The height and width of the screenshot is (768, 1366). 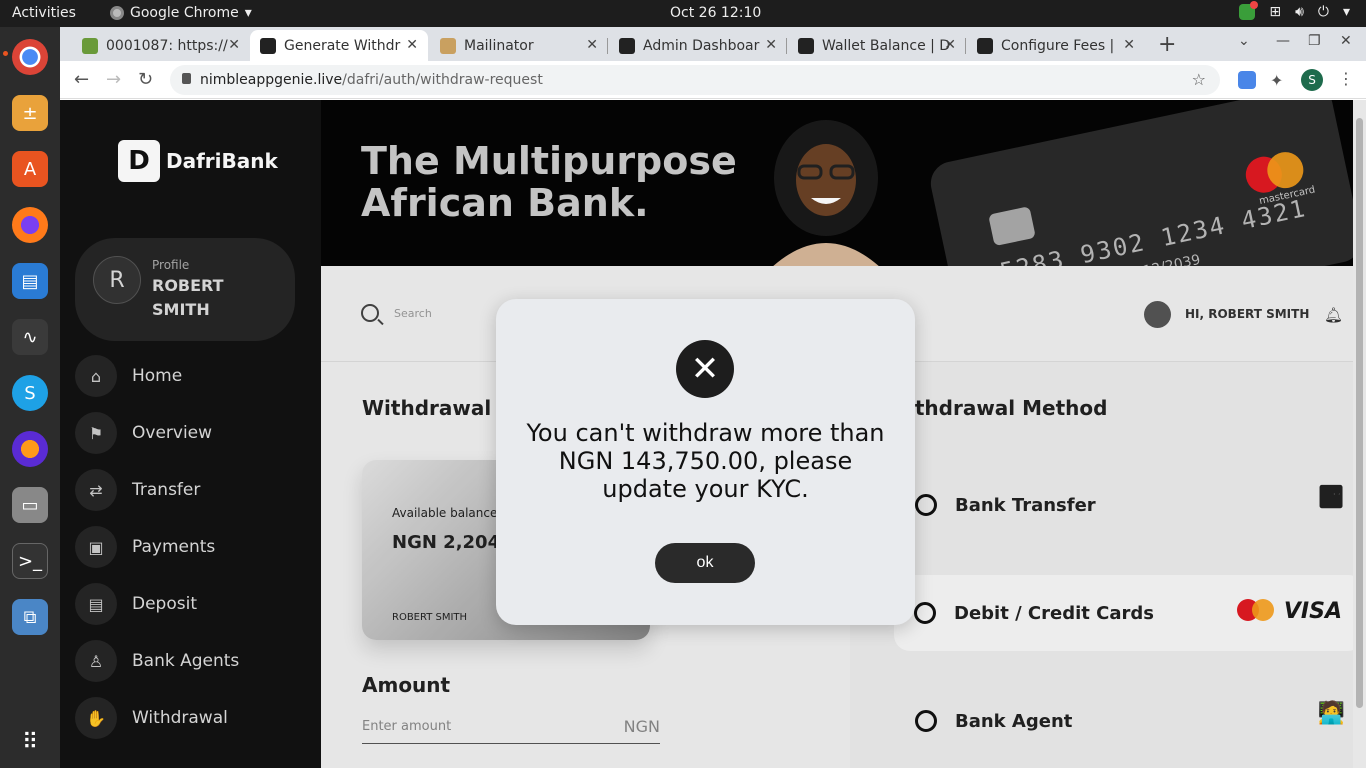 I want to click on chrome-dock-icon, so click(x=30, y=57).